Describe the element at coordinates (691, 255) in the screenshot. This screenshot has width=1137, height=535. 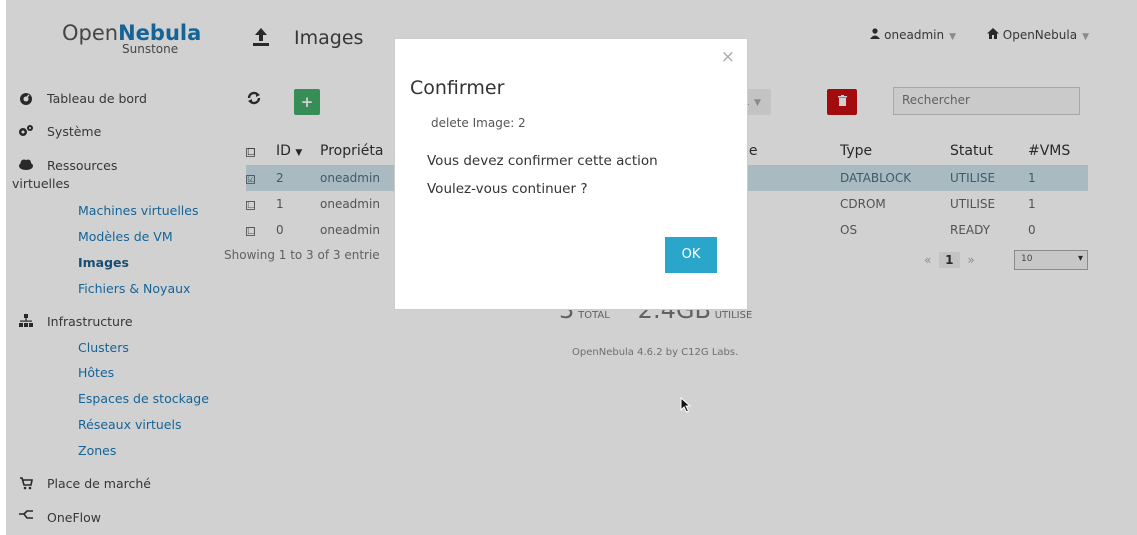
I see `ok-button: OK` at that location.